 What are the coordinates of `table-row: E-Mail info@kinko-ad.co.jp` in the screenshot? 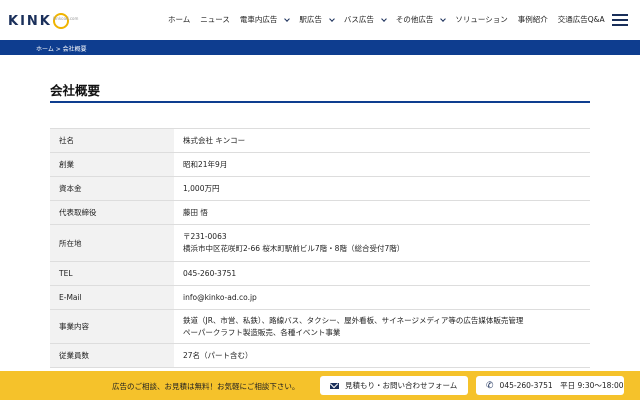 It's located at (320, 298).